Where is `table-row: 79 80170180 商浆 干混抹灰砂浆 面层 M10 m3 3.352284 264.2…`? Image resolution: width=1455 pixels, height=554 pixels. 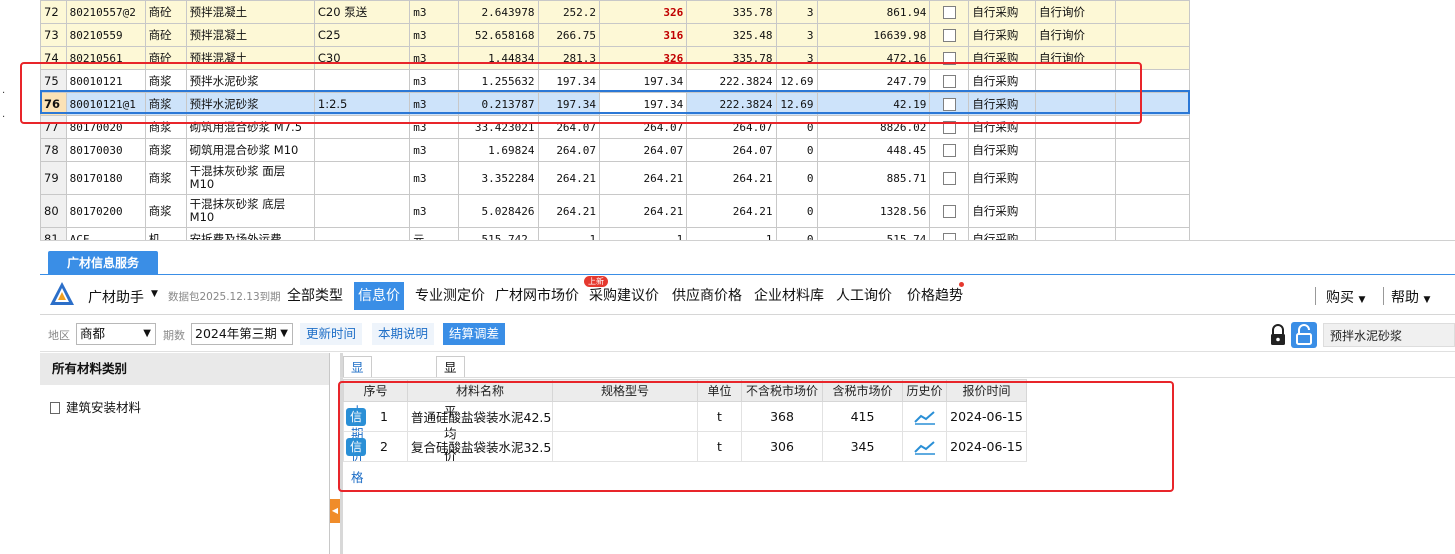
table-row: 79 80170180 商浆 干混抹灰砂浆 面层 M10 m3 3.352284 264.2… is located at coordinates (615, 178).